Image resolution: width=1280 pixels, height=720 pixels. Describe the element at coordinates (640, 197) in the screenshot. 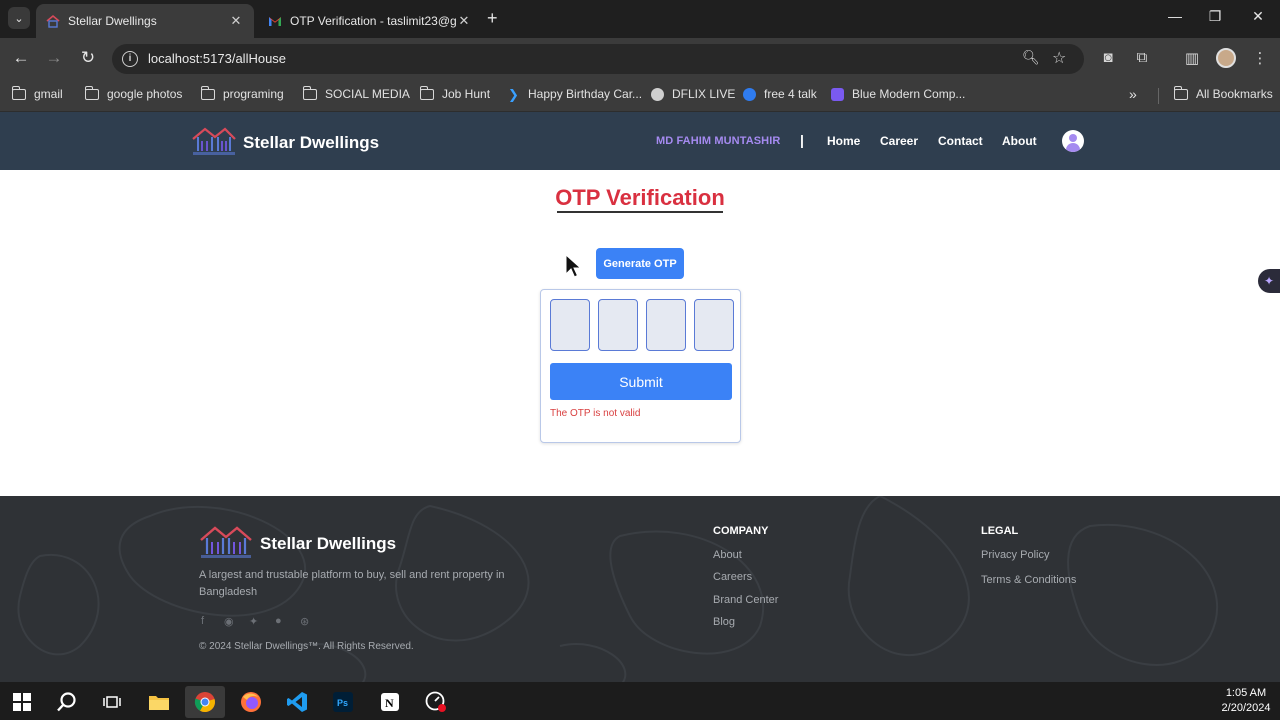

I see `page-title: OTP Verification` at that location.